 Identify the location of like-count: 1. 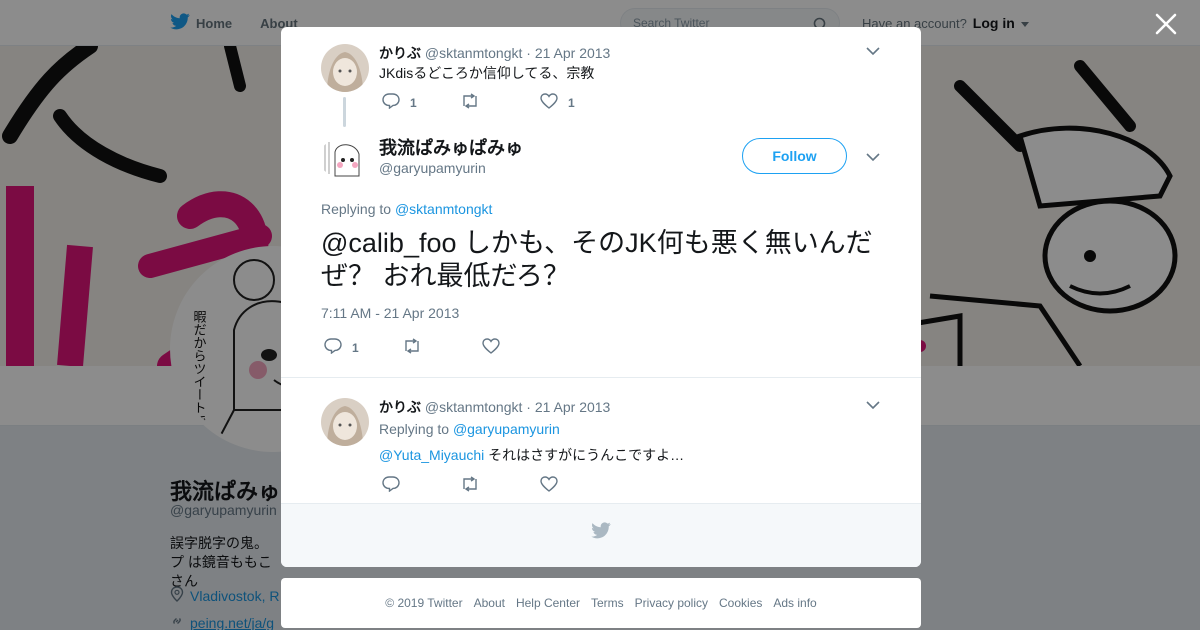
(571, 102).